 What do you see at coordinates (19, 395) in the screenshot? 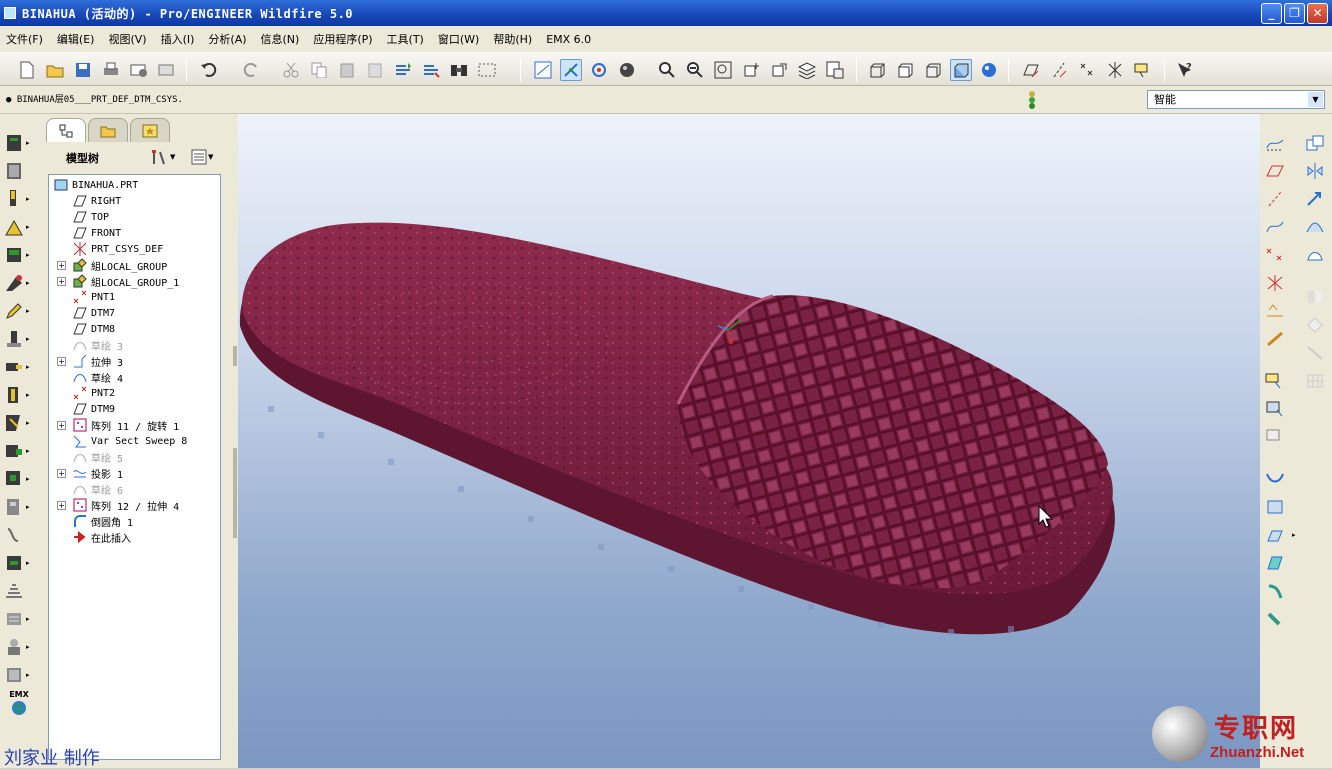
I see `sweep-tool-button: ▸` at bounding box center [19, 395].